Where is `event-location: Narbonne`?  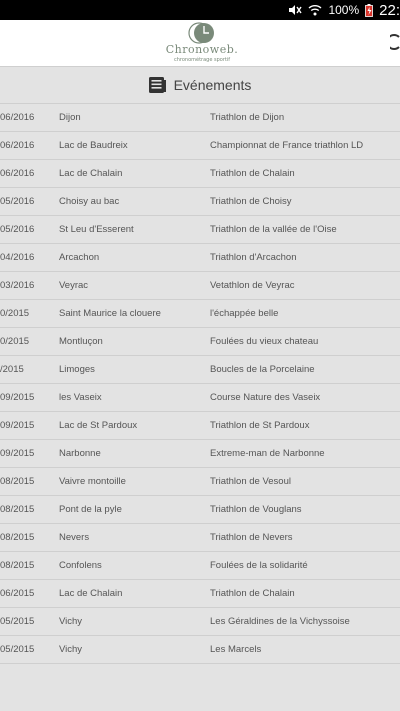 event-location: Narbonne is located at coordinates (80, 453).